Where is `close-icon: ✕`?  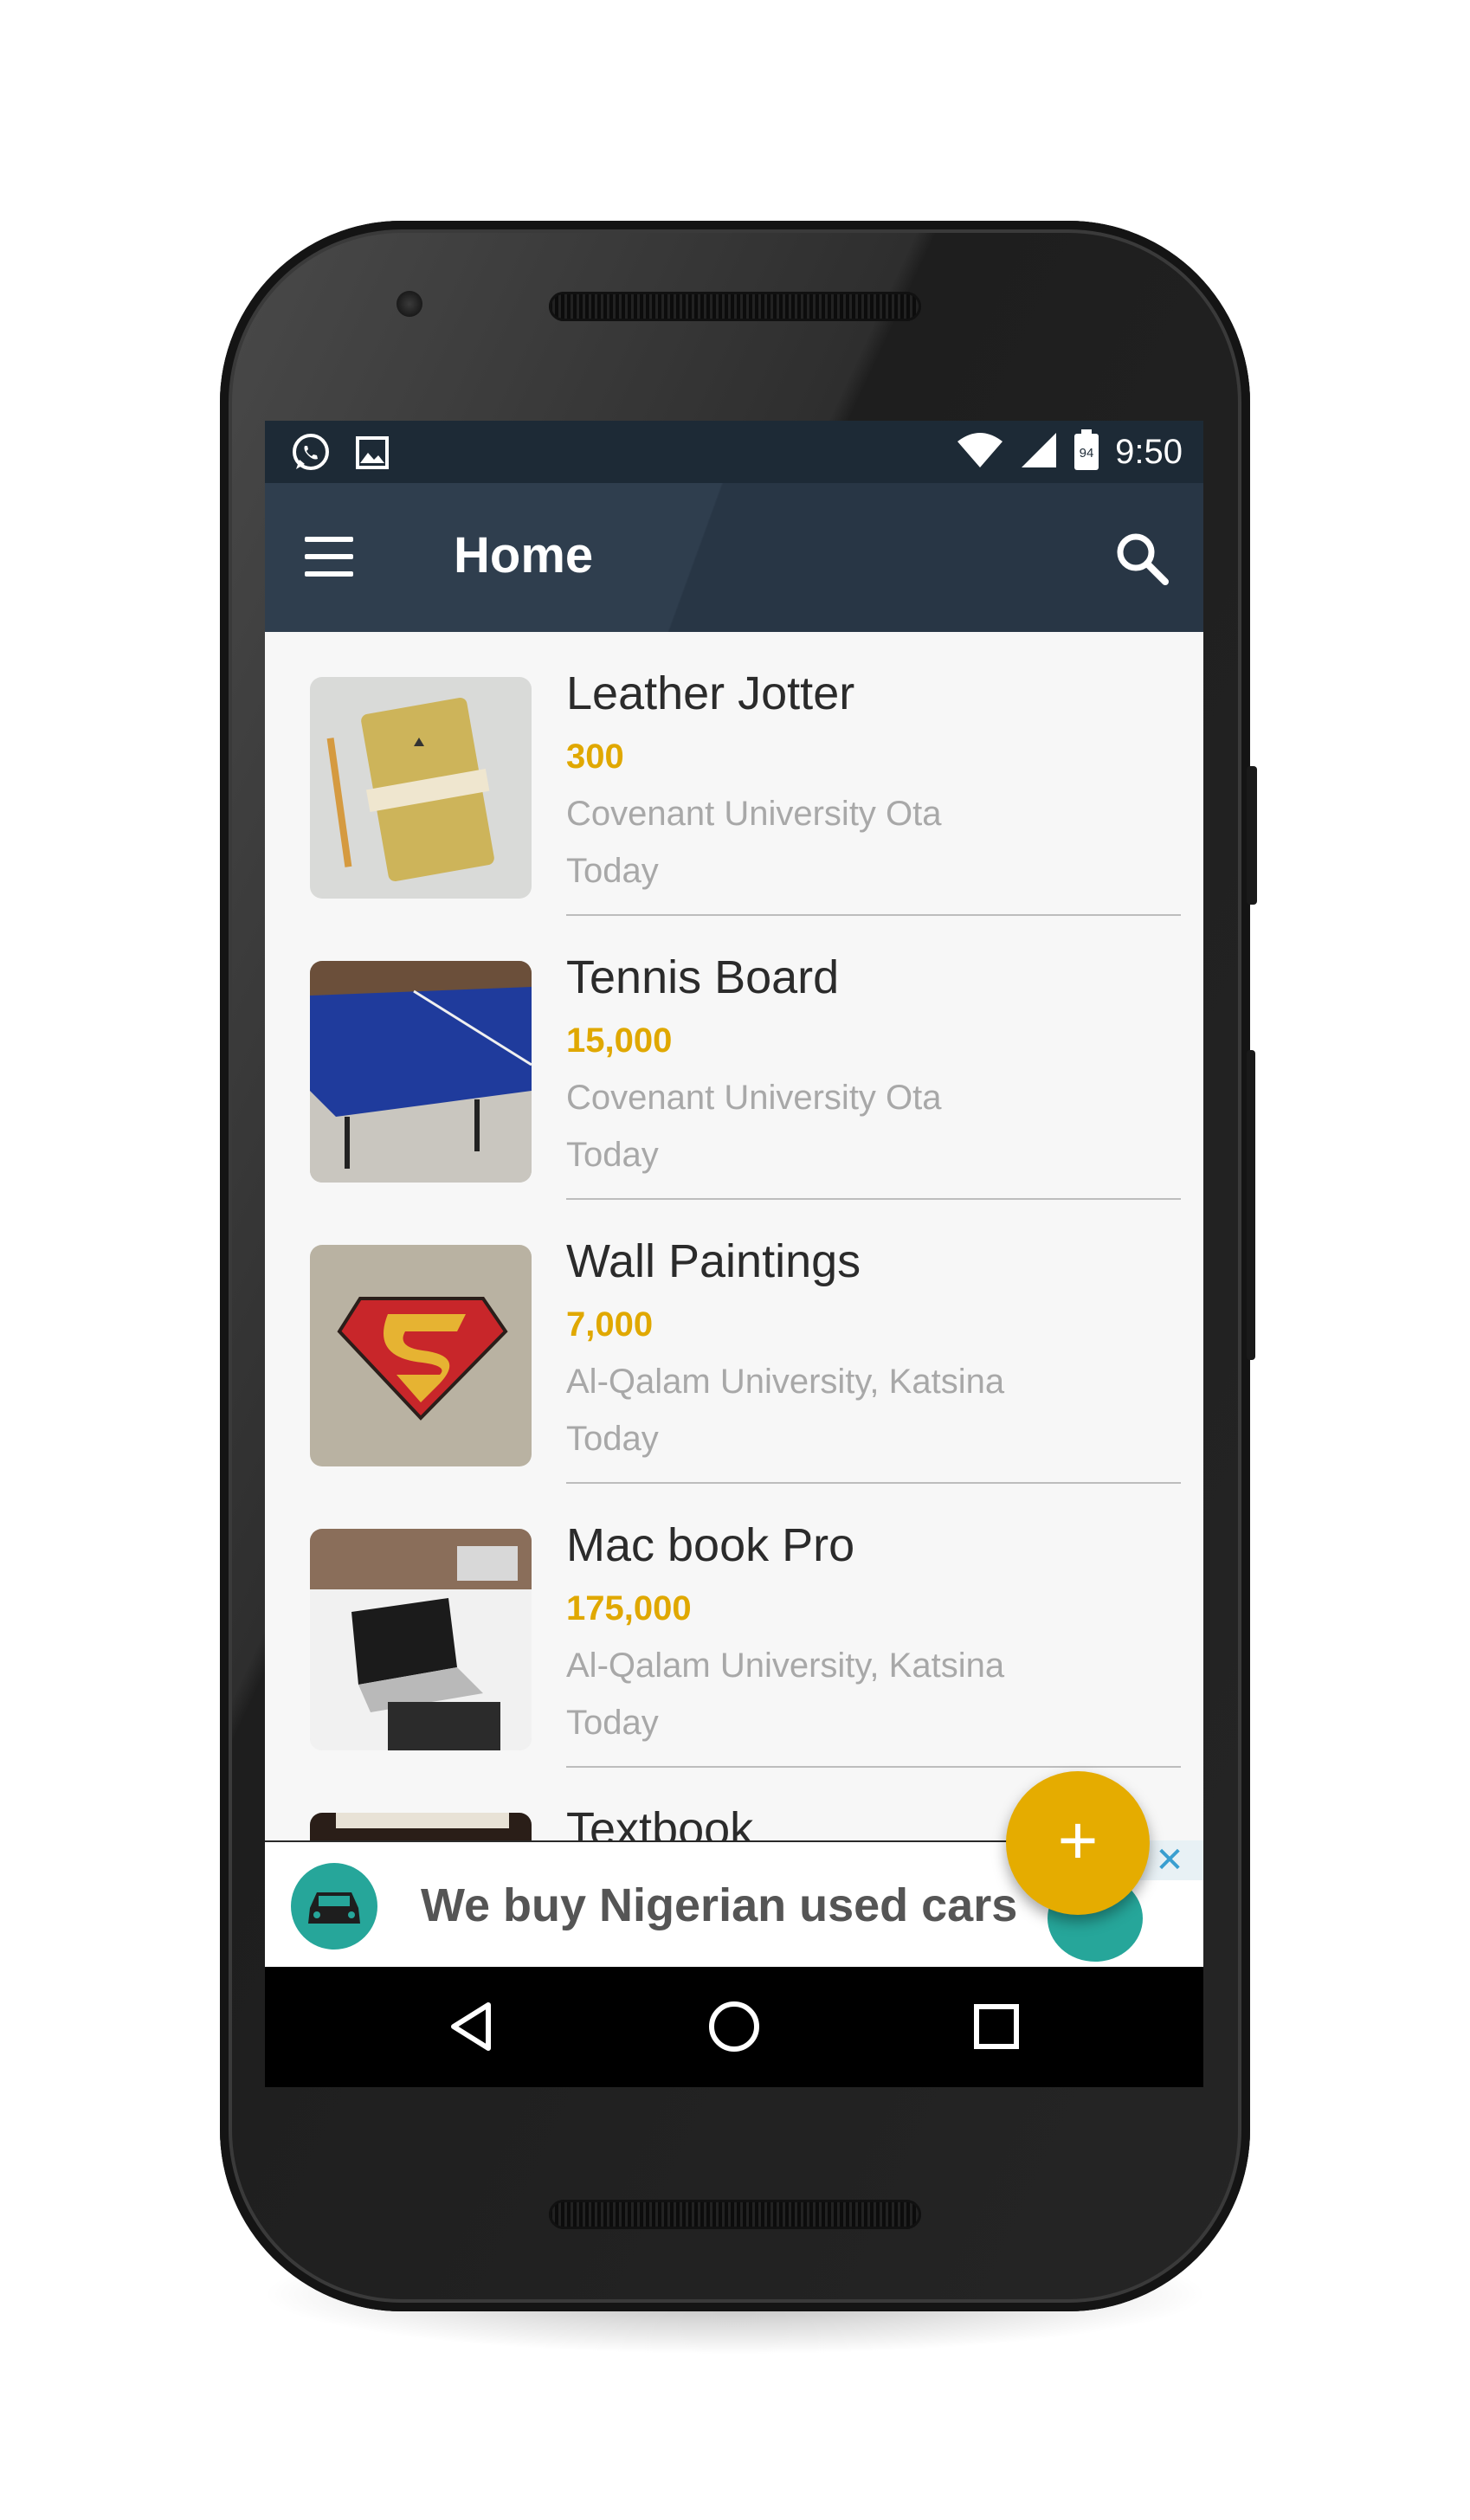 close-icon: ✕ is located at coordinates (1169, 1860).